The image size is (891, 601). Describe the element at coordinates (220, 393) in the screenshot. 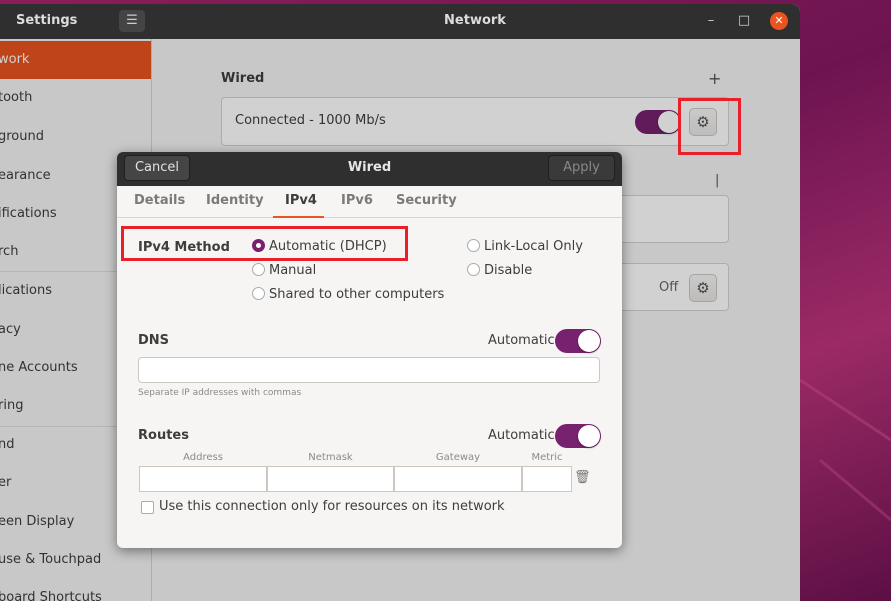

I see `dns-hint: Separate IP addresses with commas` at that location.